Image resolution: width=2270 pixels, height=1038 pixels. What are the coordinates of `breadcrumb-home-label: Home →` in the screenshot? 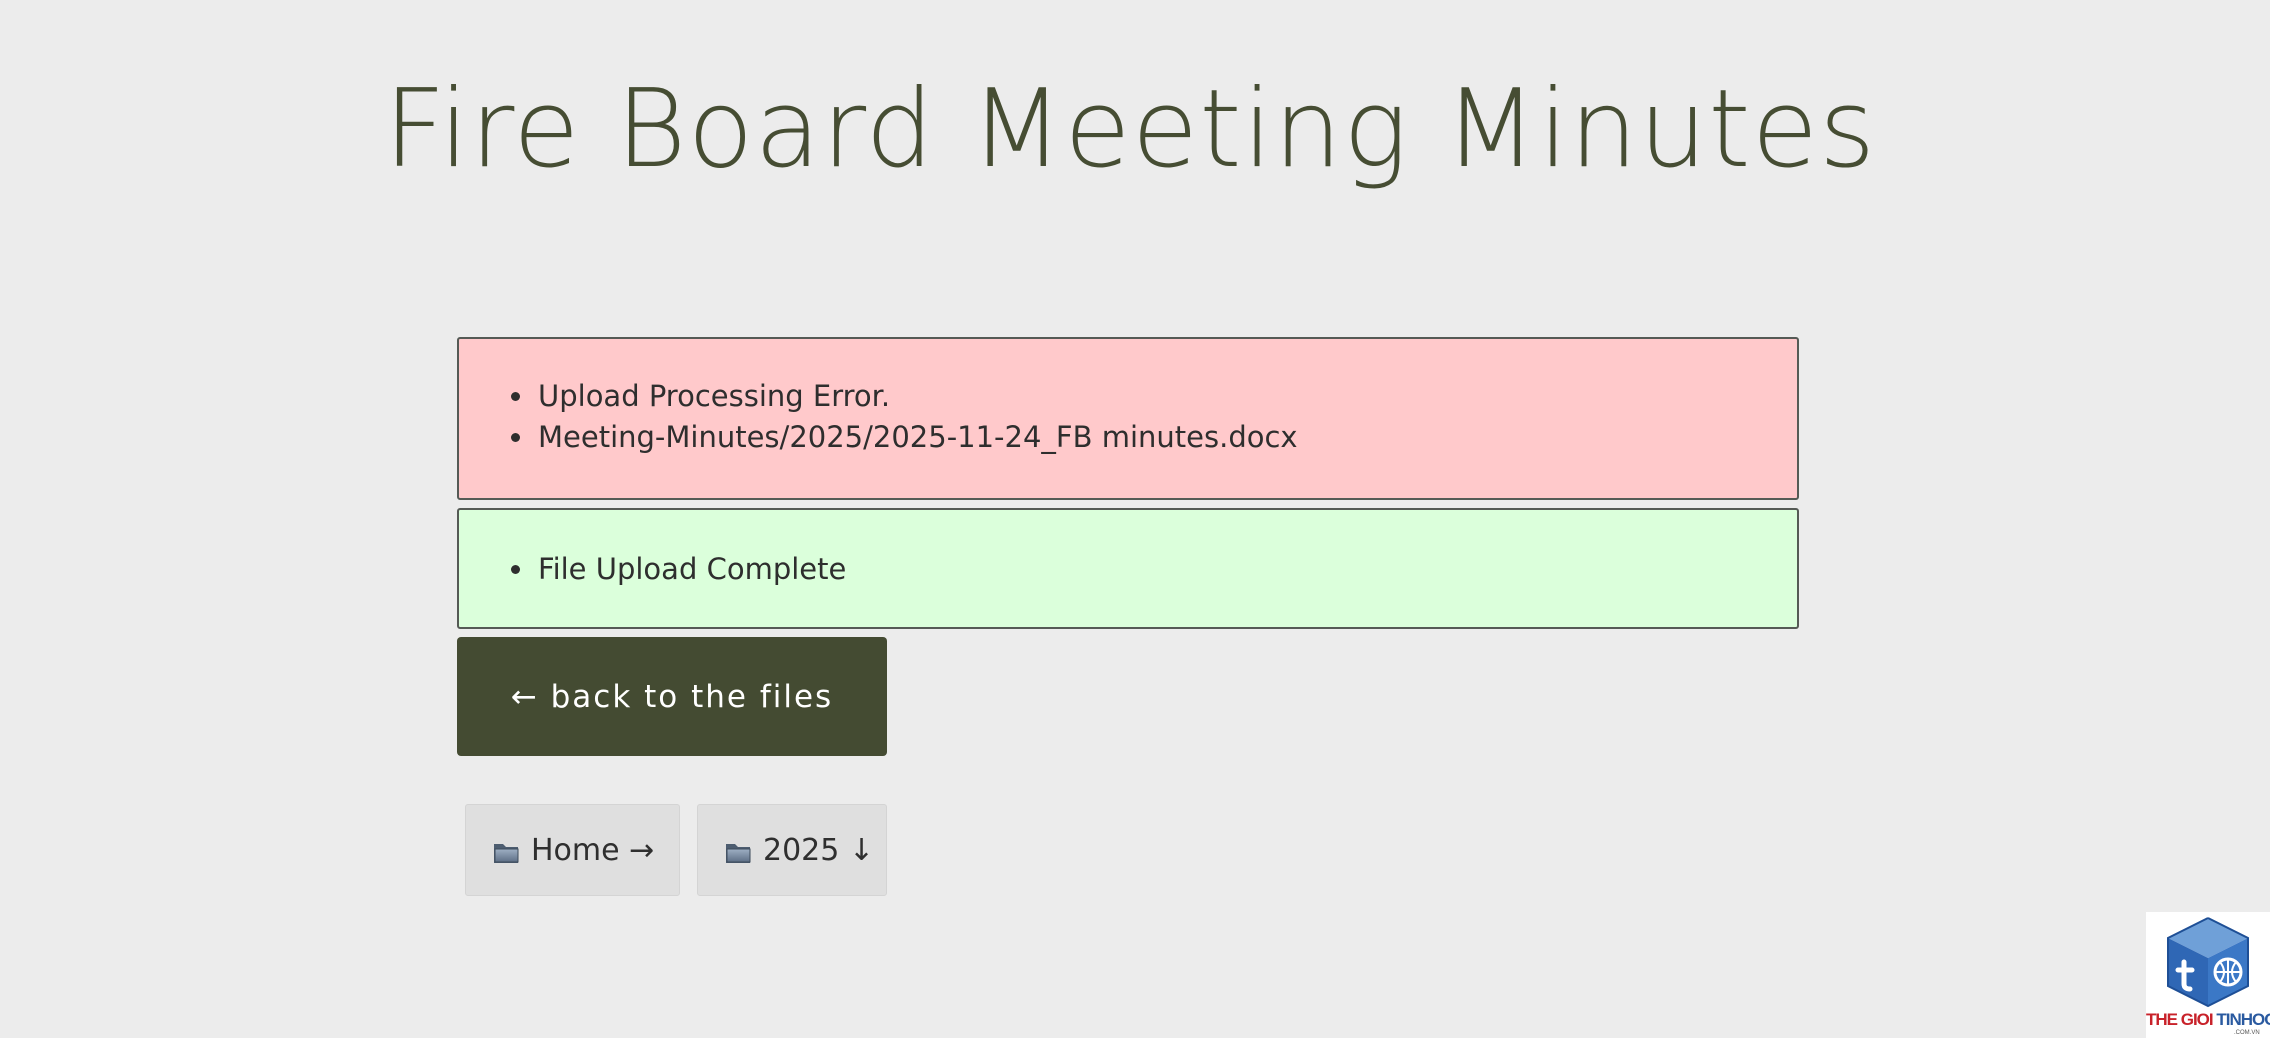 It's located at (593, 850).